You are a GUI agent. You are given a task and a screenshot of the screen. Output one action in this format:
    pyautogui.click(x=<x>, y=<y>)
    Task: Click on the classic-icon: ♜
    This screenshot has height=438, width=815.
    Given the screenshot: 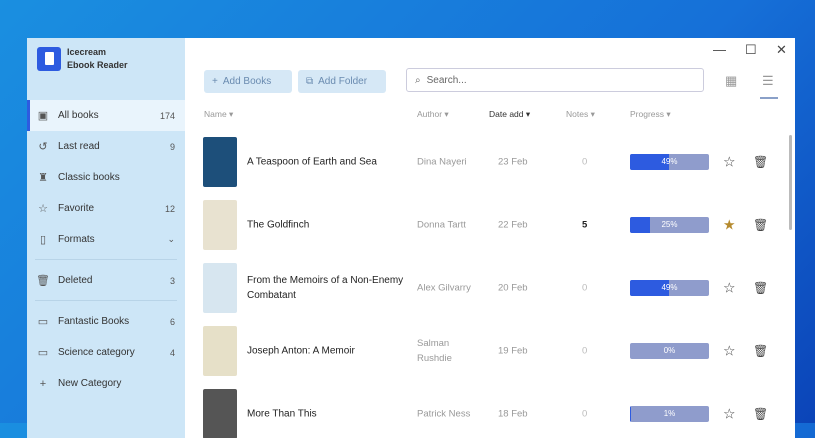 What is the action you would take?
    pyautogui.click(x=43, y=178)
    